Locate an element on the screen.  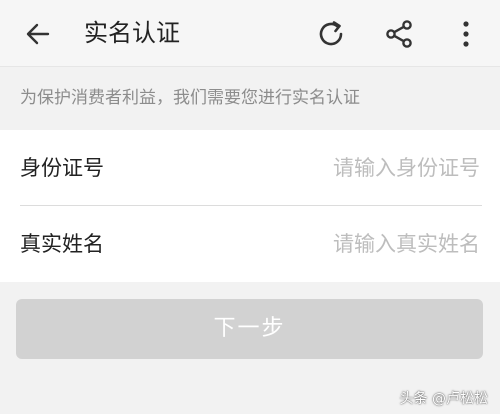
id-number-input is located at coordinates (330, 168).